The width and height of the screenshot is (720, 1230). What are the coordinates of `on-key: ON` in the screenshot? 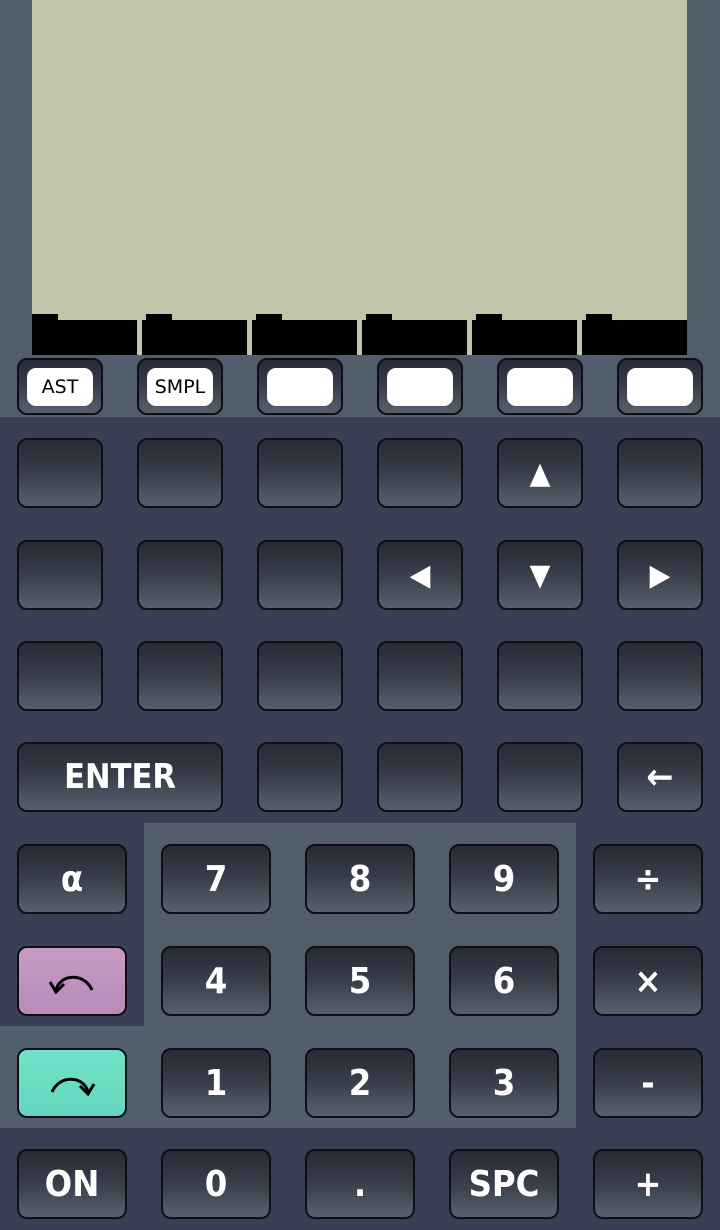 It's located at (72, 1184).